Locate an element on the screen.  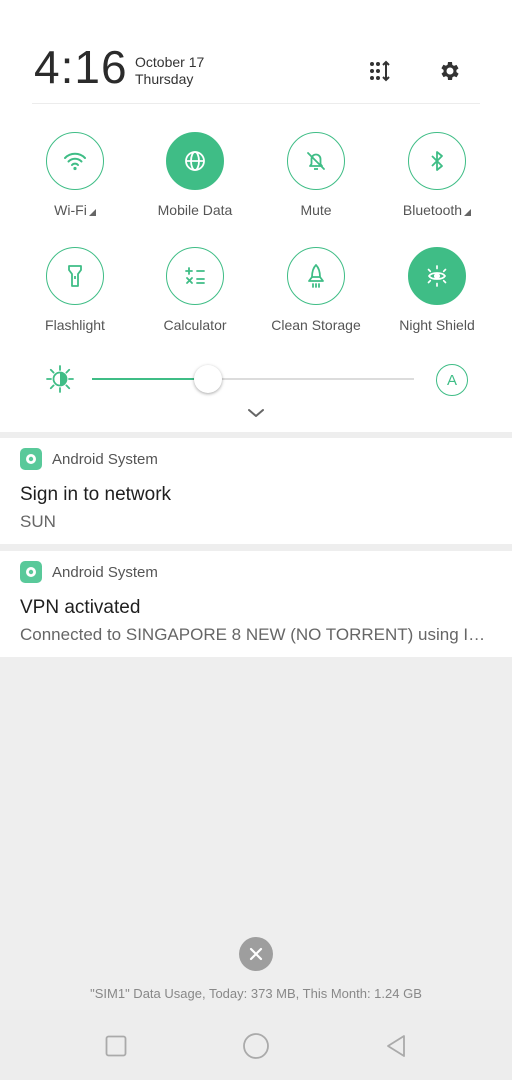
recents-button is located at coordinates (116, 1046).